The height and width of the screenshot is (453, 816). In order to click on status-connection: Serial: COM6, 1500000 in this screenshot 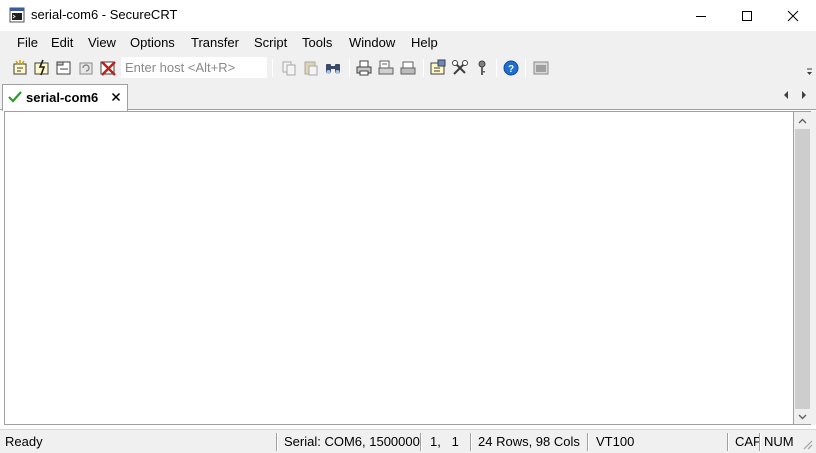, I will do `click(352, 441)`.